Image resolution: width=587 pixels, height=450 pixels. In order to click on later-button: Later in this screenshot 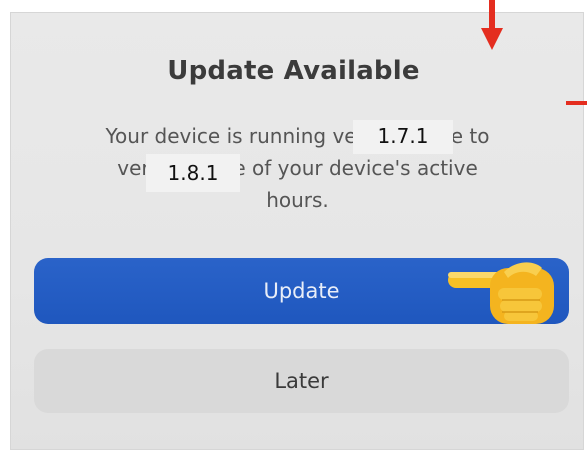, I will do `click(301, 381)`.